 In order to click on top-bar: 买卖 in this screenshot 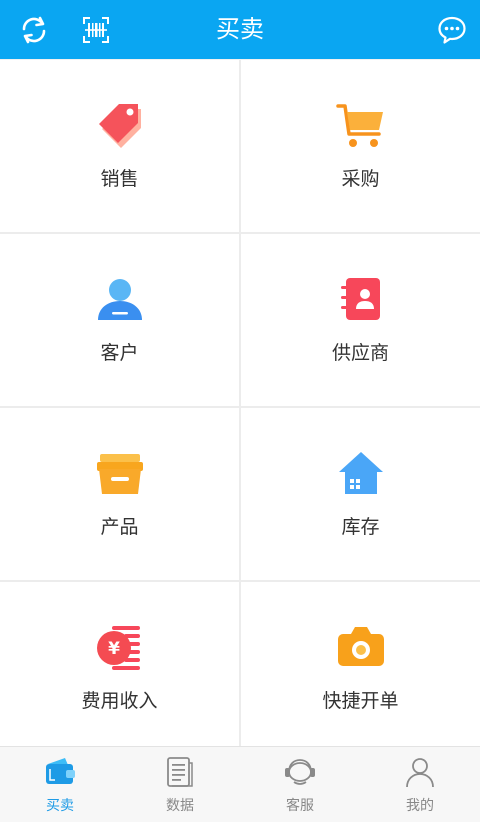, I will do `click(240, 29)`.